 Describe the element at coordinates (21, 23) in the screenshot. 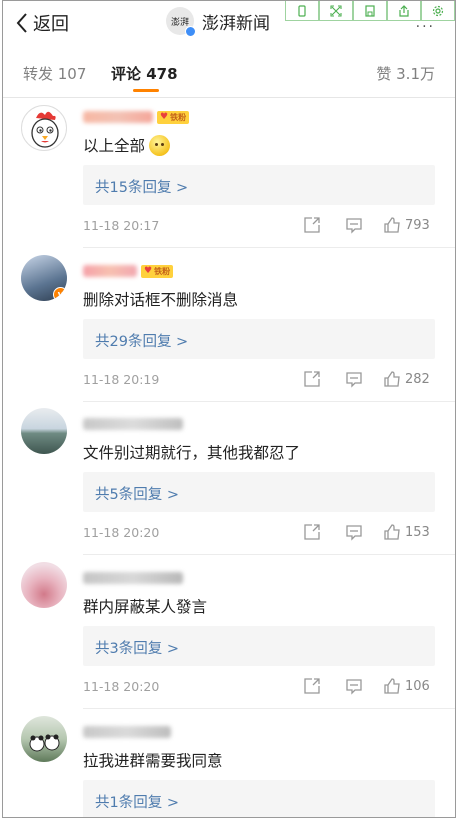

I see `chevron-left-icon` at that location.